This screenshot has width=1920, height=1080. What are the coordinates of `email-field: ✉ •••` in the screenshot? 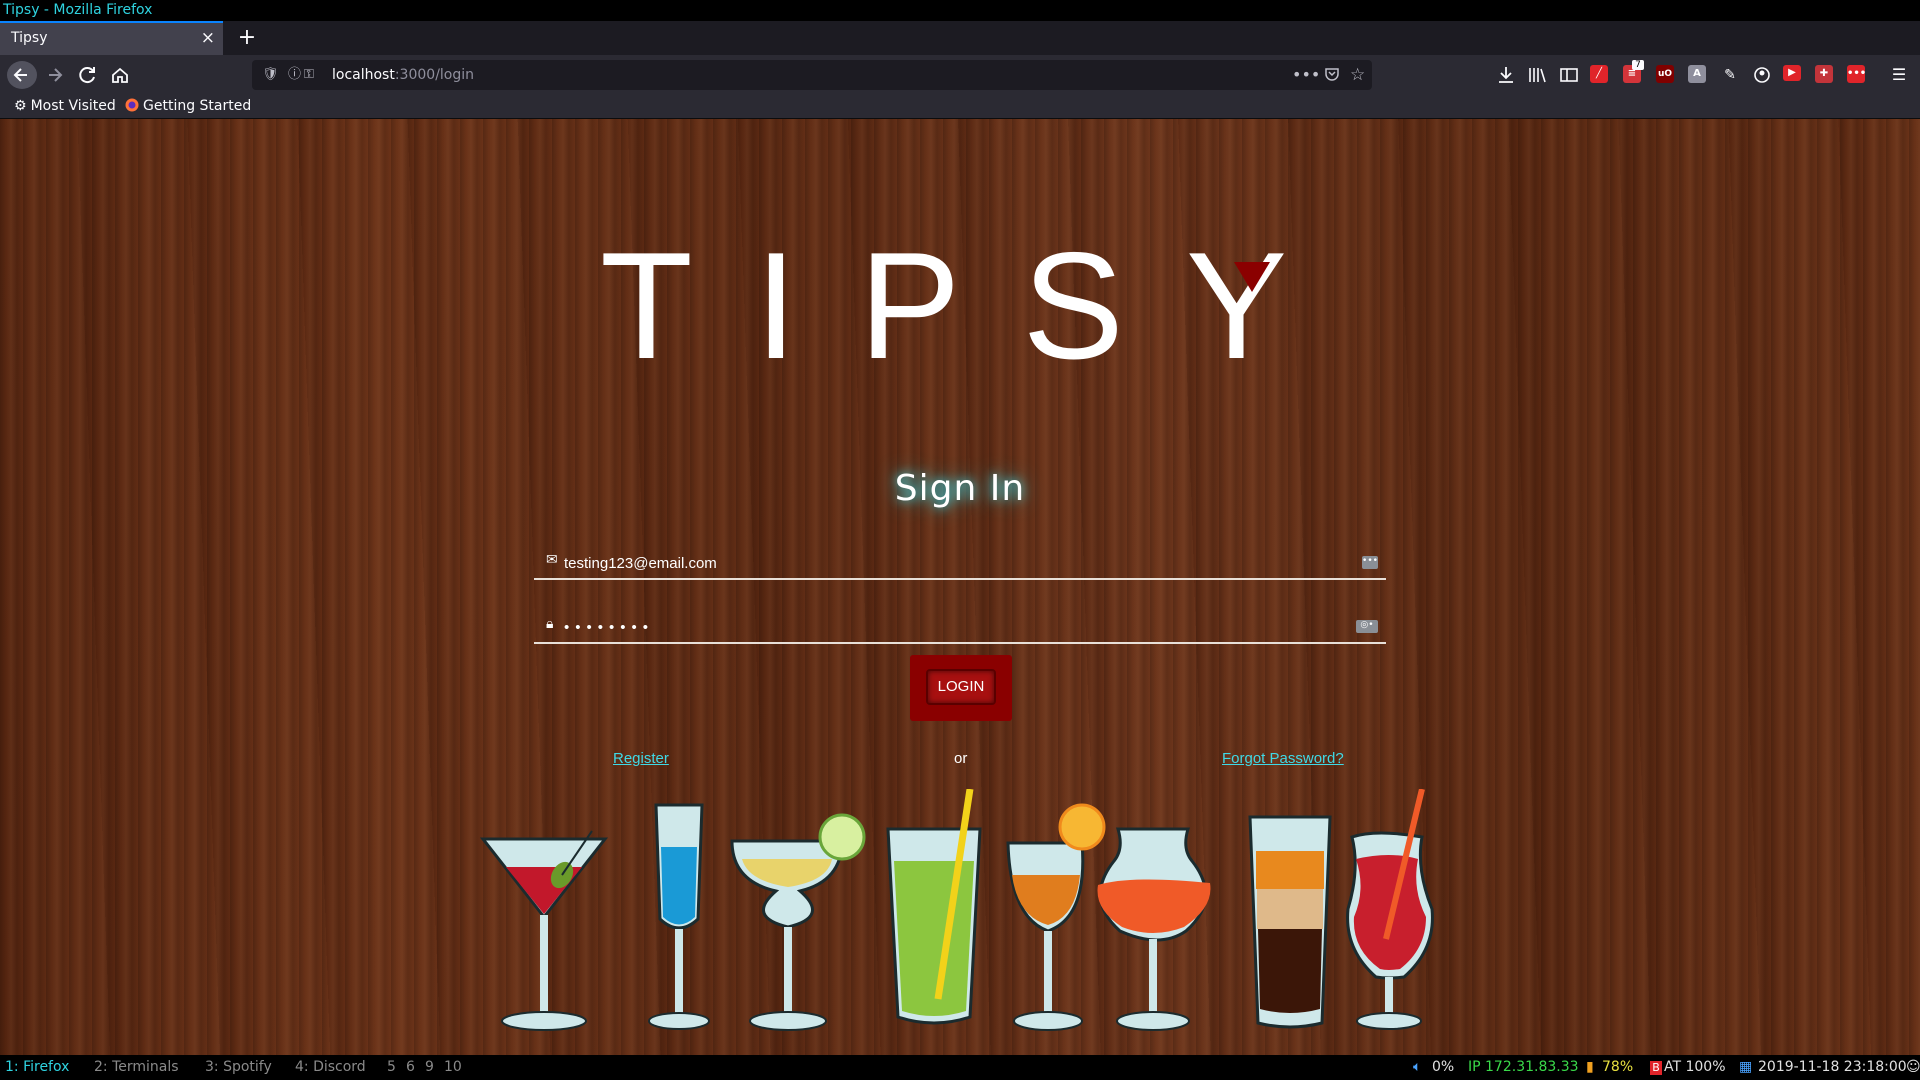 It's located at (960, 564).